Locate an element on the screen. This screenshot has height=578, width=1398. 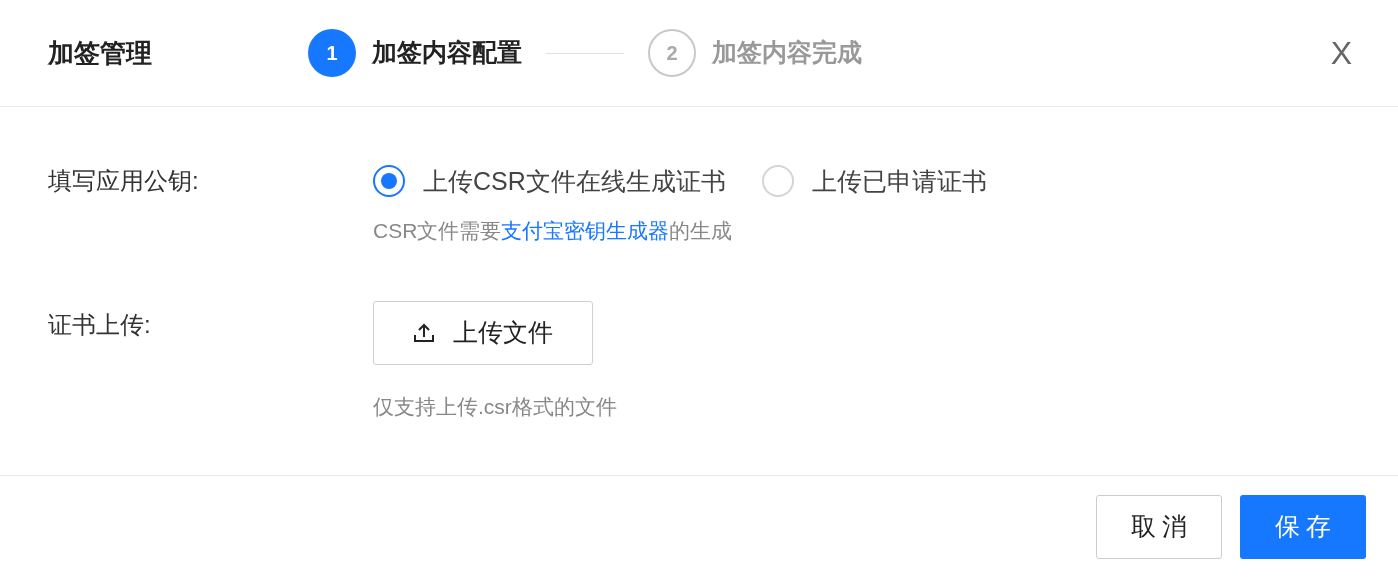
upload-icon is located at coordinates (424, 332).